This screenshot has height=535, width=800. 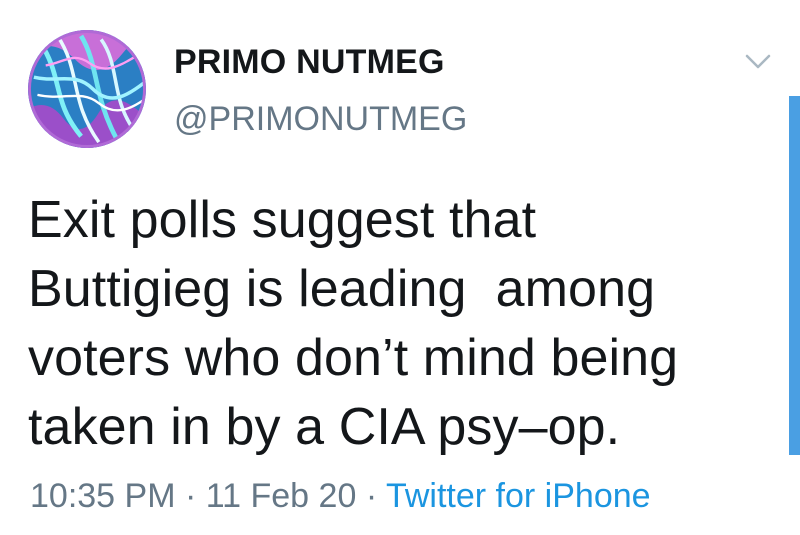 I want to click on scrollbar, so click(x=794, y=275).